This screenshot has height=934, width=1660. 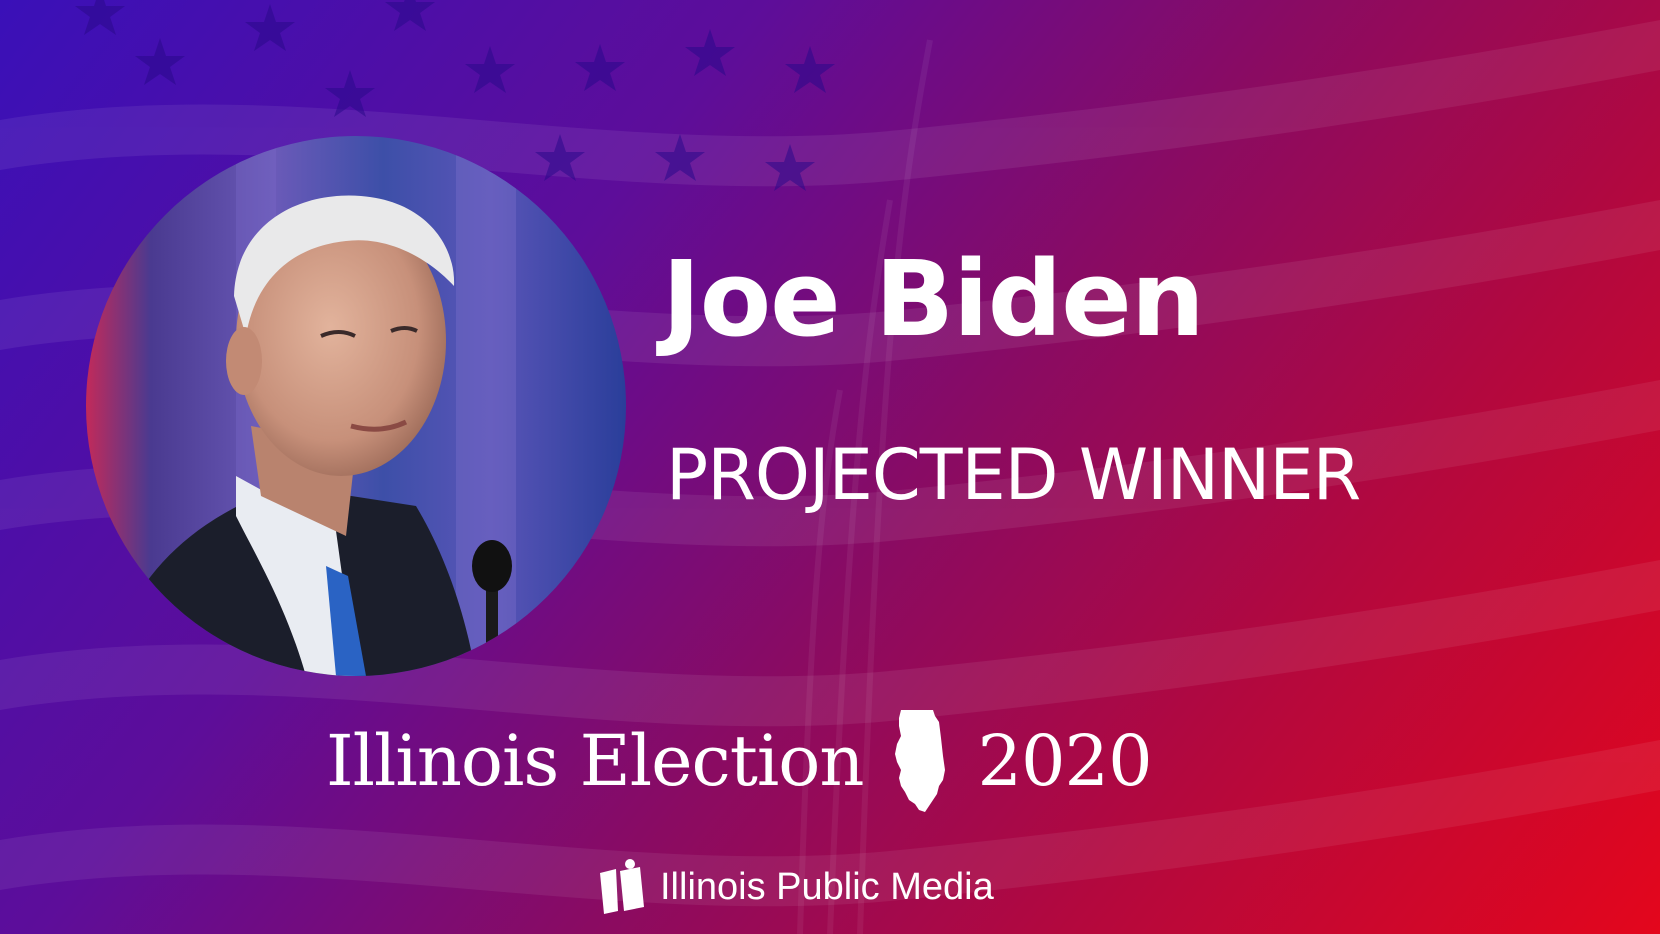 What do you see at coordinates (827, 886) in the screenshot?
I see `brand-name: Illinois Public Media` at bounding box center [827, 886].